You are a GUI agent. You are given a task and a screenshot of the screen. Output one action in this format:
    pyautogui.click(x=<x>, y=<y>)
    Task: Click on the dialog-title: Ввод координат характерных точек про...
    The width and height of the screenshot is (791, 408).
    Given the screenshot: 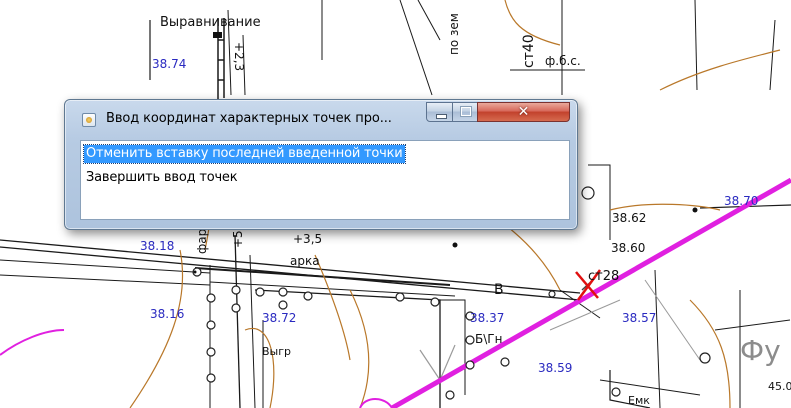 What is the action you would take?
    pyautogui.click(x=249, y=118)
    